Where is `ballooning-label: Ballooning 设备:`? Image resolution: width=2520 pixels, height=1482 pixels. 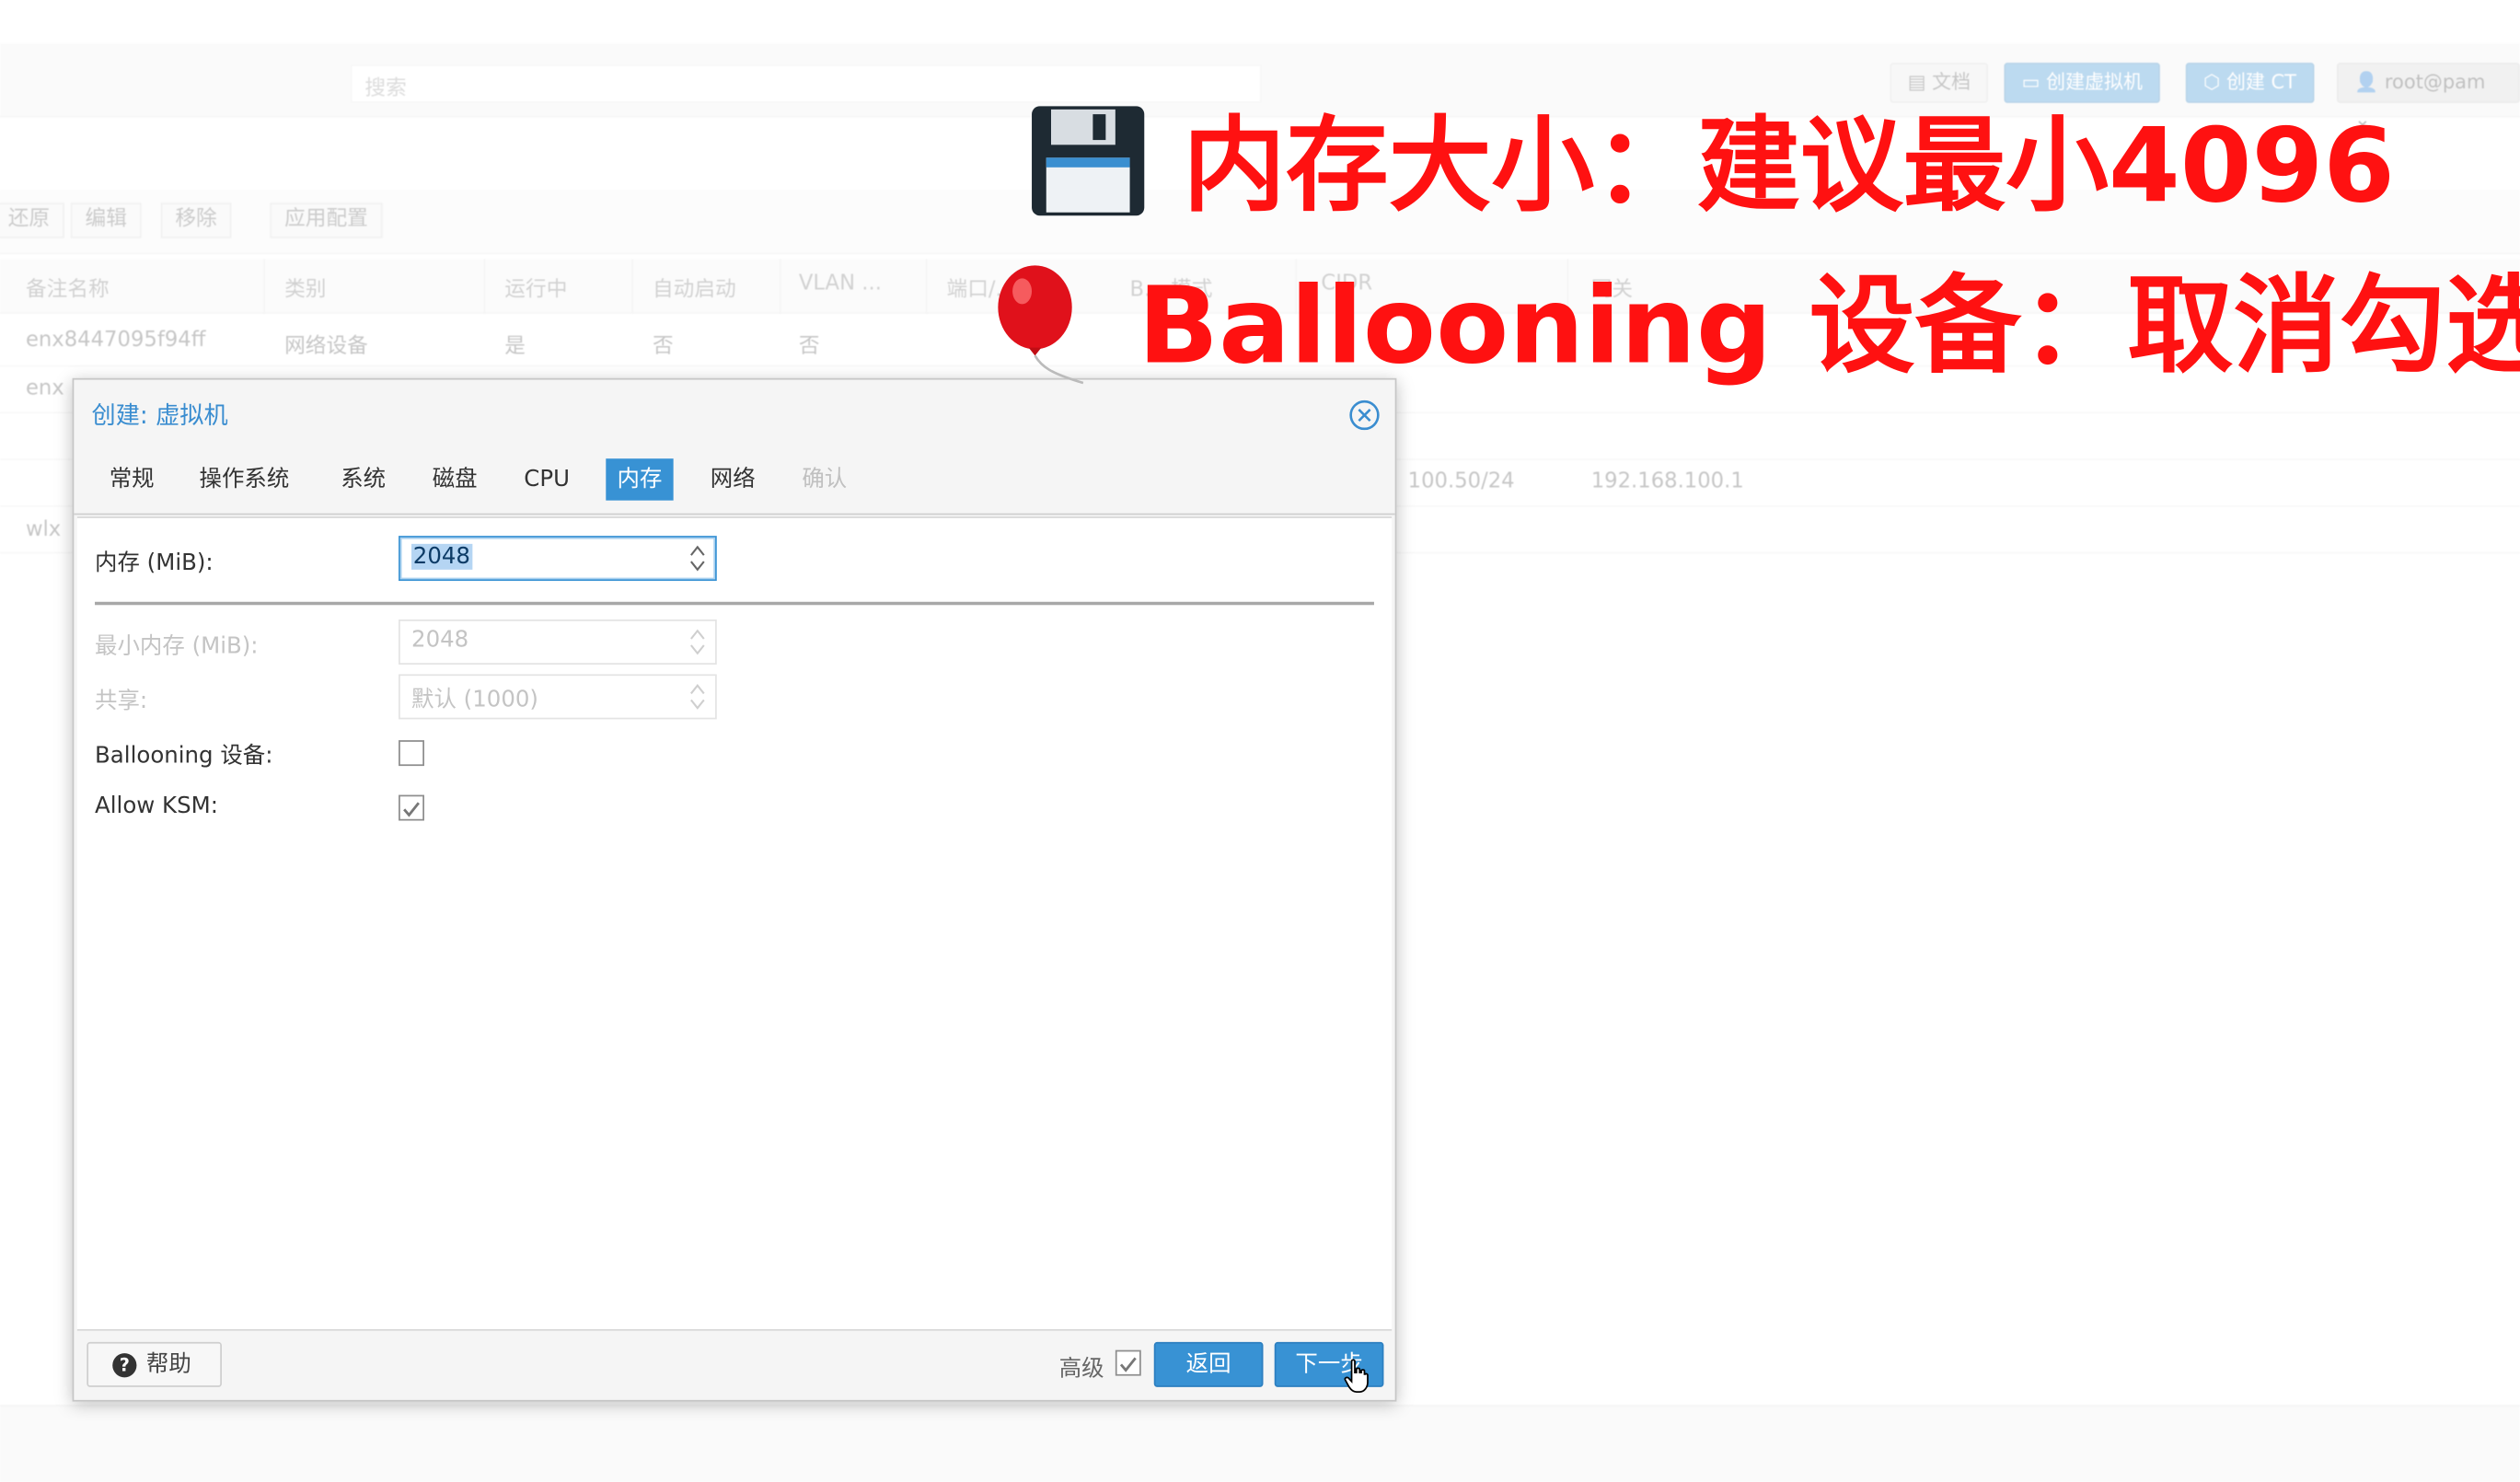
ballooning-label: Ballooning 设备: is located at coordinates (184, 756).